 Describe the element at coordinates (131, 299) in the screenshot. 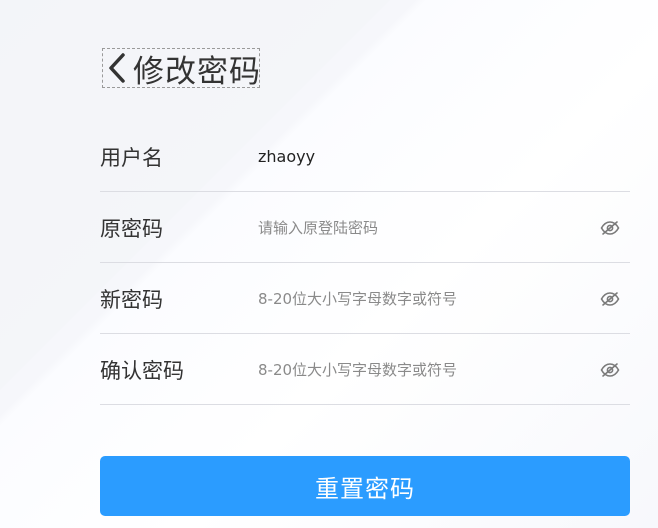

I see `new-password-label: 新密码` at that location.